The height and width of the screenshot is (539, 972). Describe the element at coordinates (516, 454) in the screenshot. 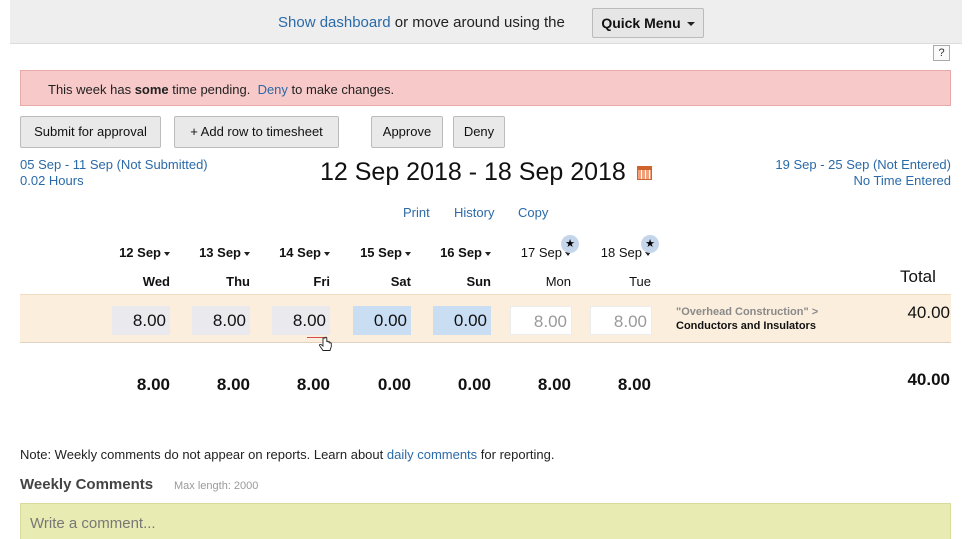

I see `note-text-post: for reporting.` at that location.